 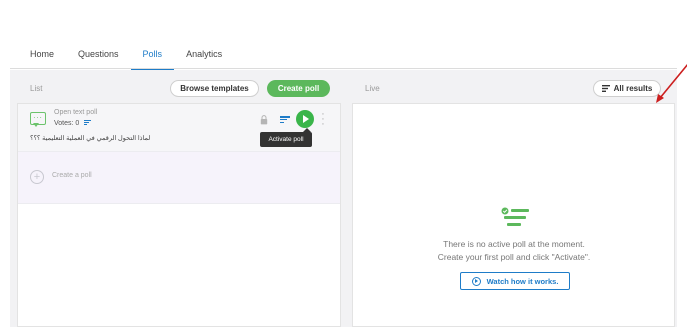 What do you see at coordinates (67, 123) in the screenshot?
I see `poll-votes-count: Votes: 0` at bounding box center [67, 123].